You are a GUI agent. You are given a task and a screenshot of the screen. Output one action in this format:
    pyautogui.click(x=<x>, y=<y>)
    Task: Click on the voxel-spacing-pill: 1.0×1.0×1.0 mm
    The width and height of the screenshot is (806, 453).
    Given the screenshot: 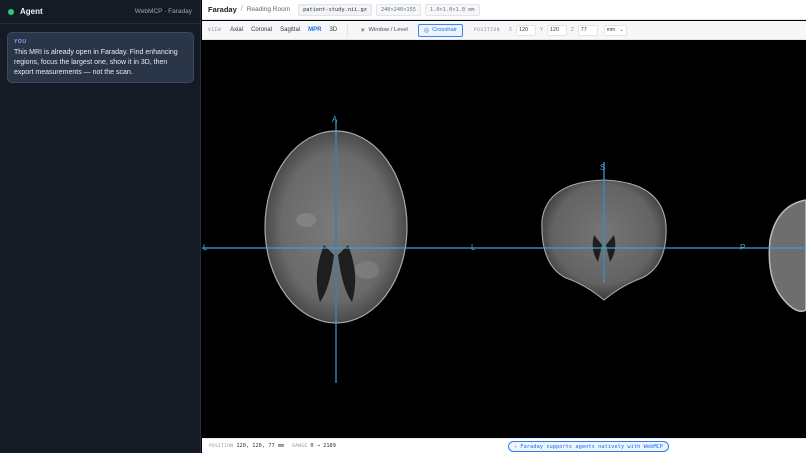 What is the action you would take?
    pyautogui.click(x=452, y=9)
    